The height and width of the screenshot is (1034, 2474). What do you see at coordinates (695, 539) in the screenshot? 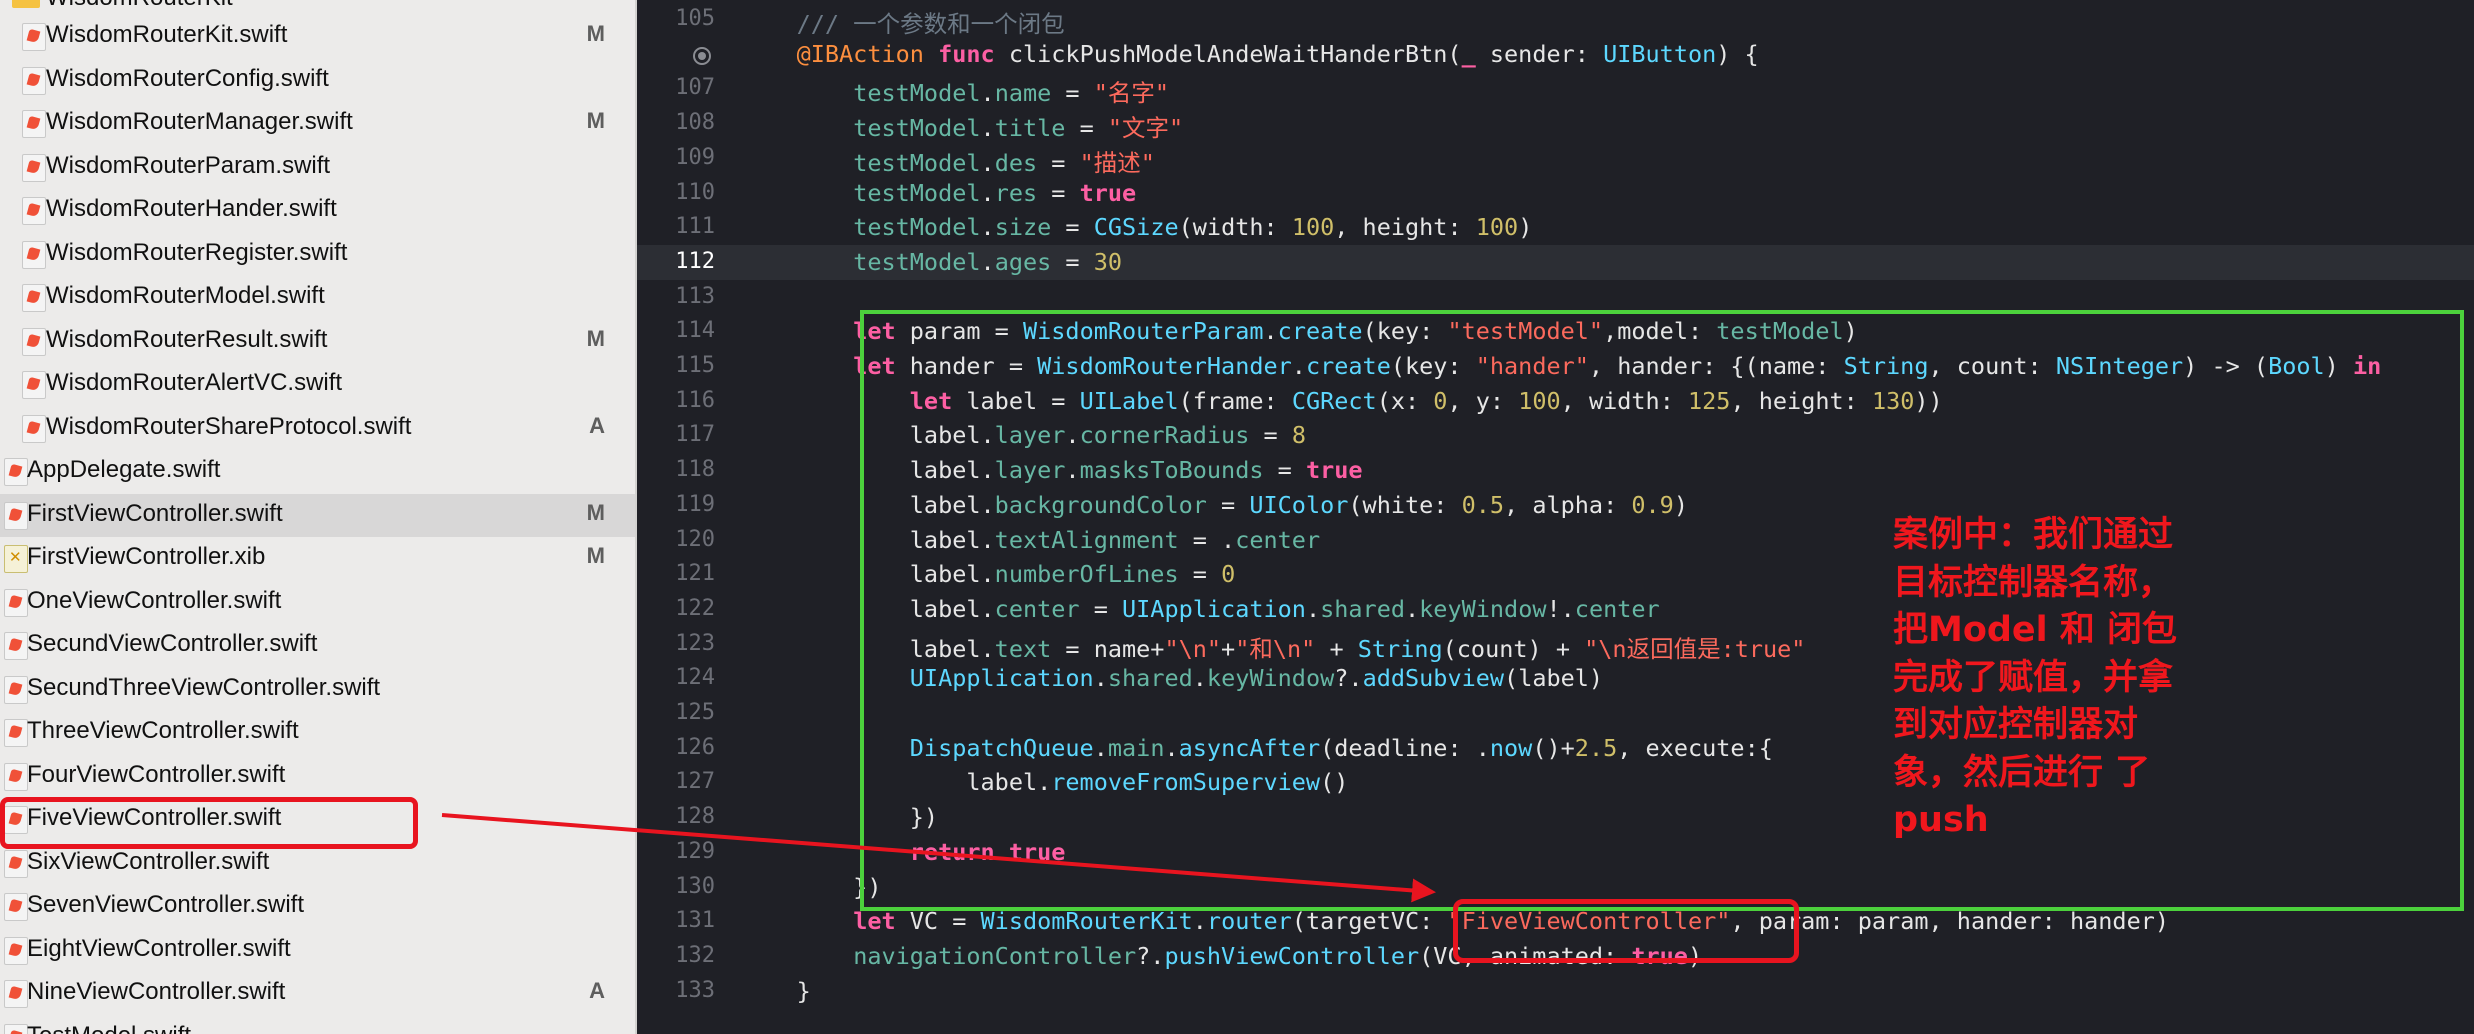
I see `line-number: 120` at bounding box center [695, 539].